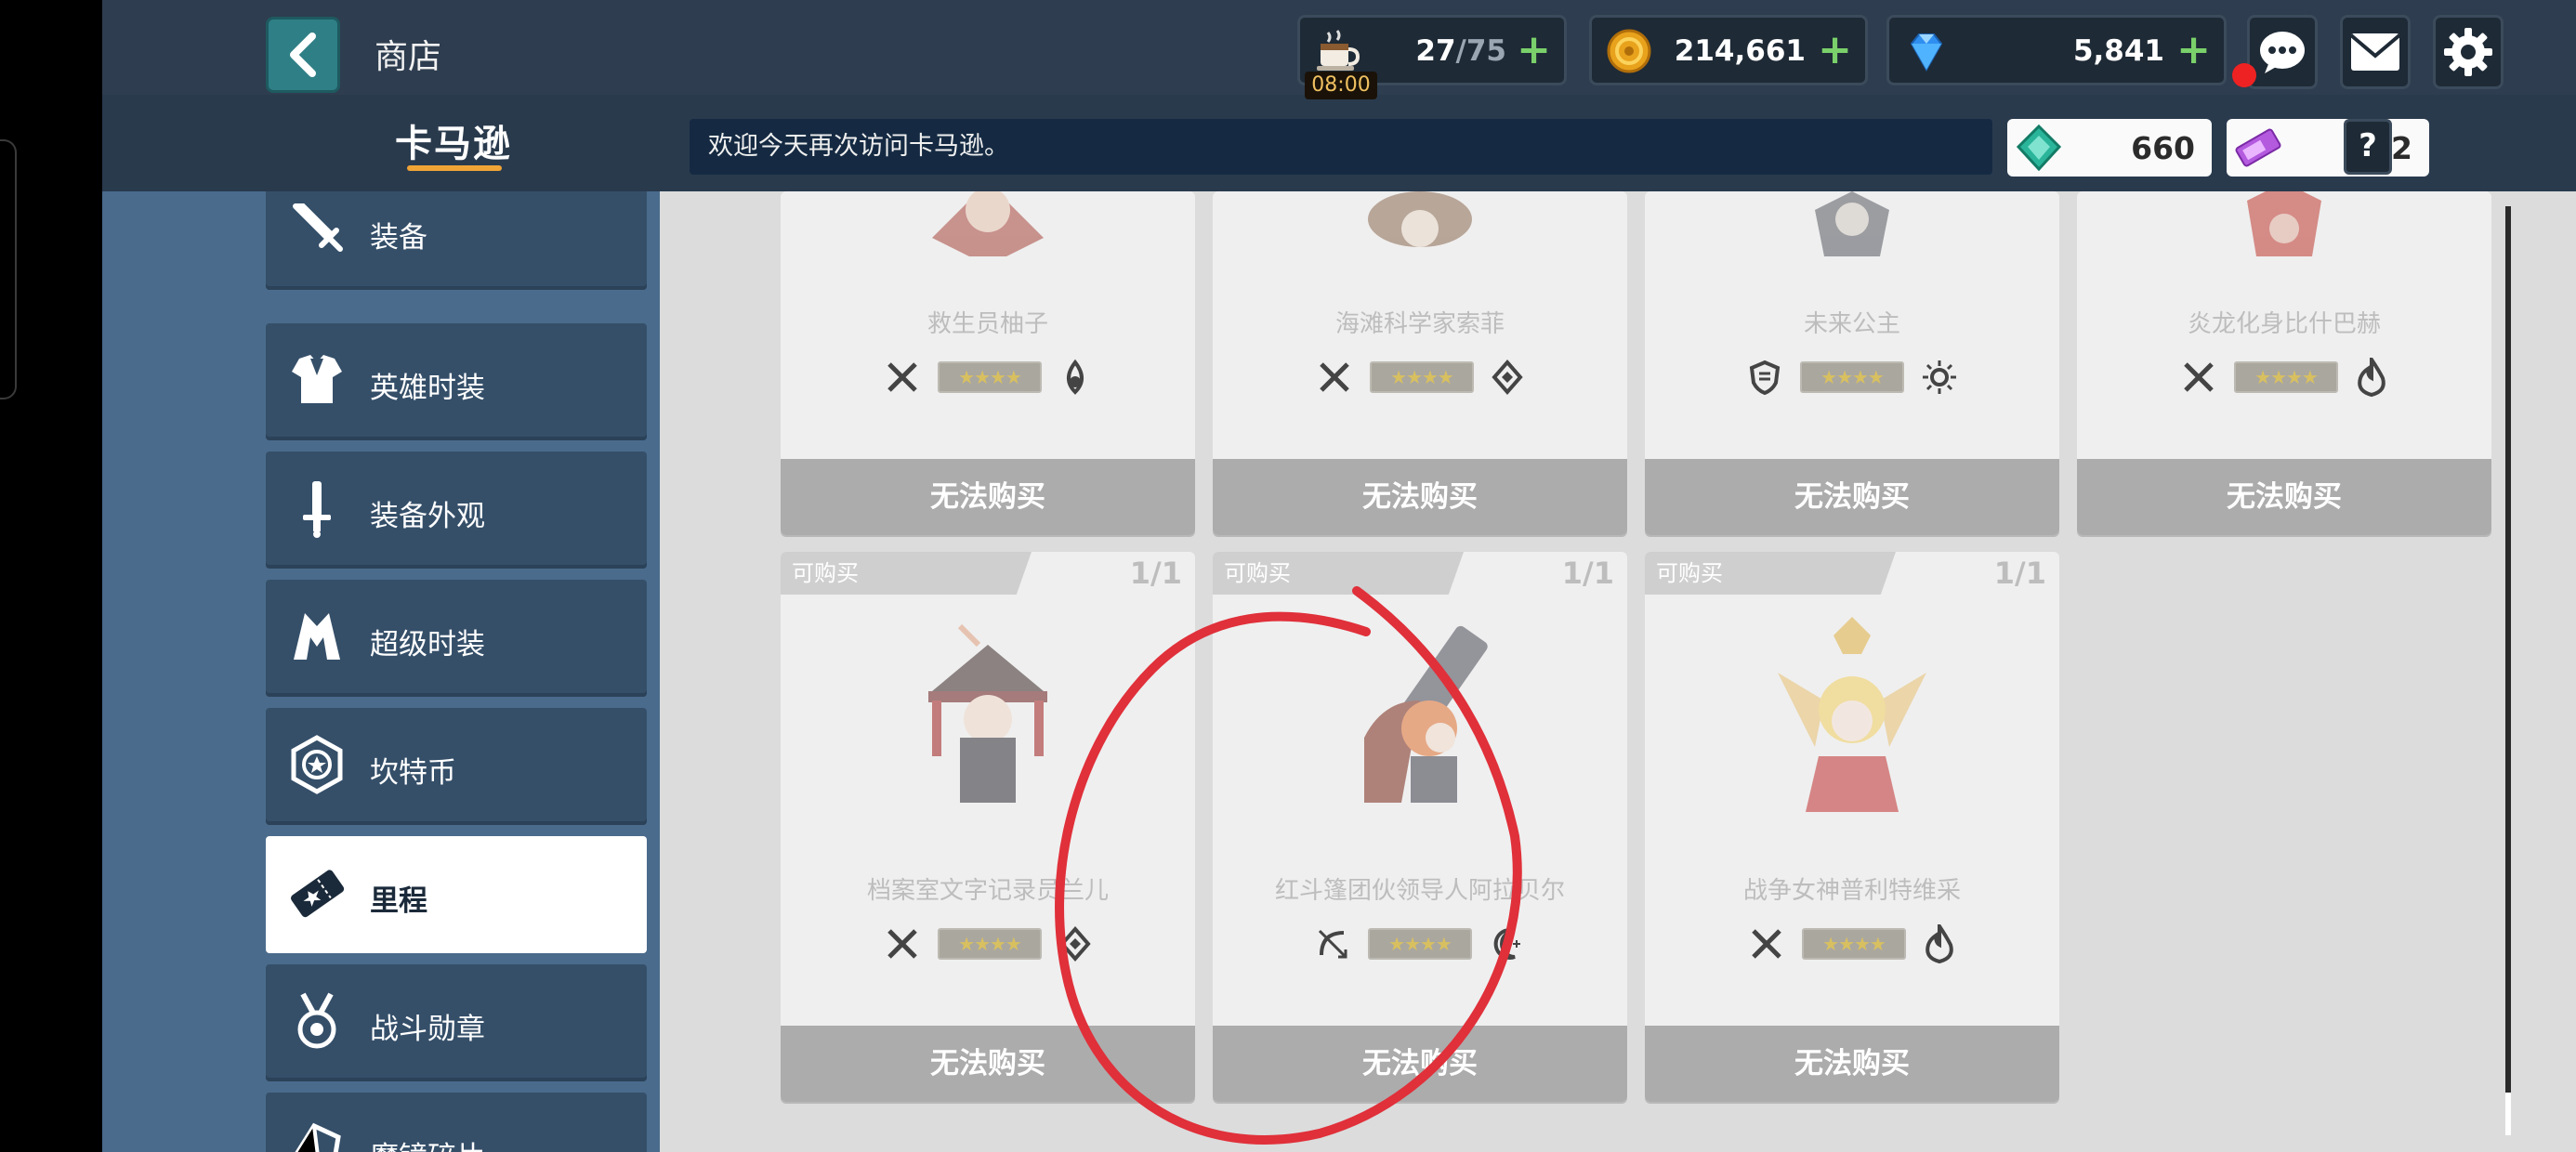 This screenshot has width=2576, height=1152. I want to click on sword-skin-icon, so click(317, 510).